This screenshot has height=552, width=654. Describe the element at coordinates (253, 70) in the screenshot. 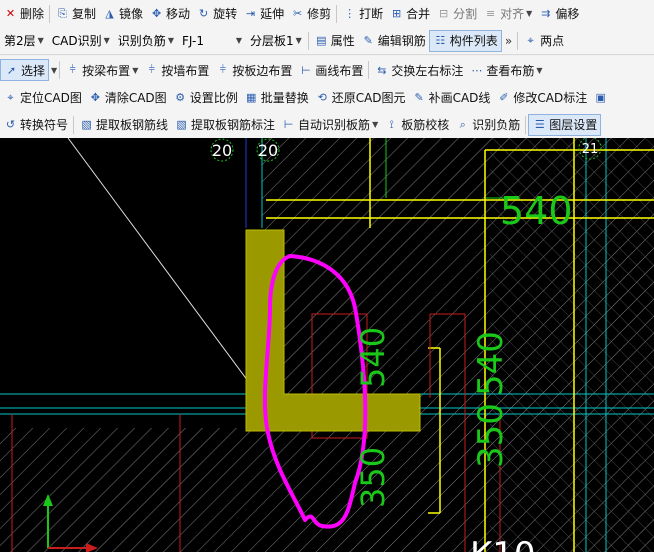

I see `by-slab-edge-button: ⫩ 按板边布置` at that location.